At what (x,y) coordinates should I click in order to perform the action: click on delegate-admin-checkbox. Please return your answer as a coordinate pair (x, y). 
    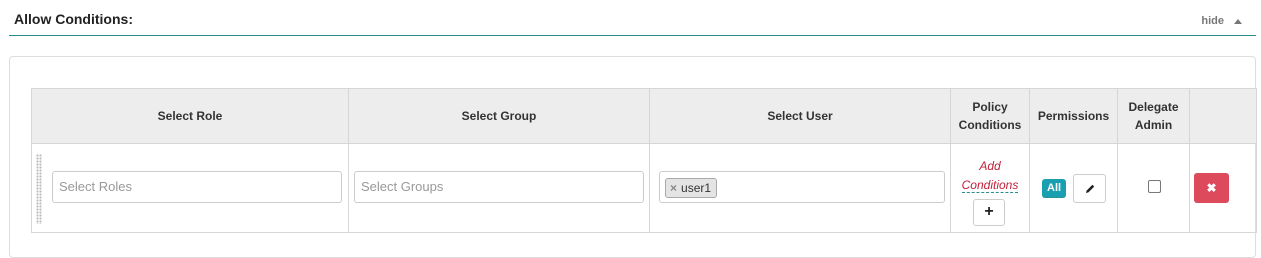
    Looking at the image, I should click on (1154, 186).